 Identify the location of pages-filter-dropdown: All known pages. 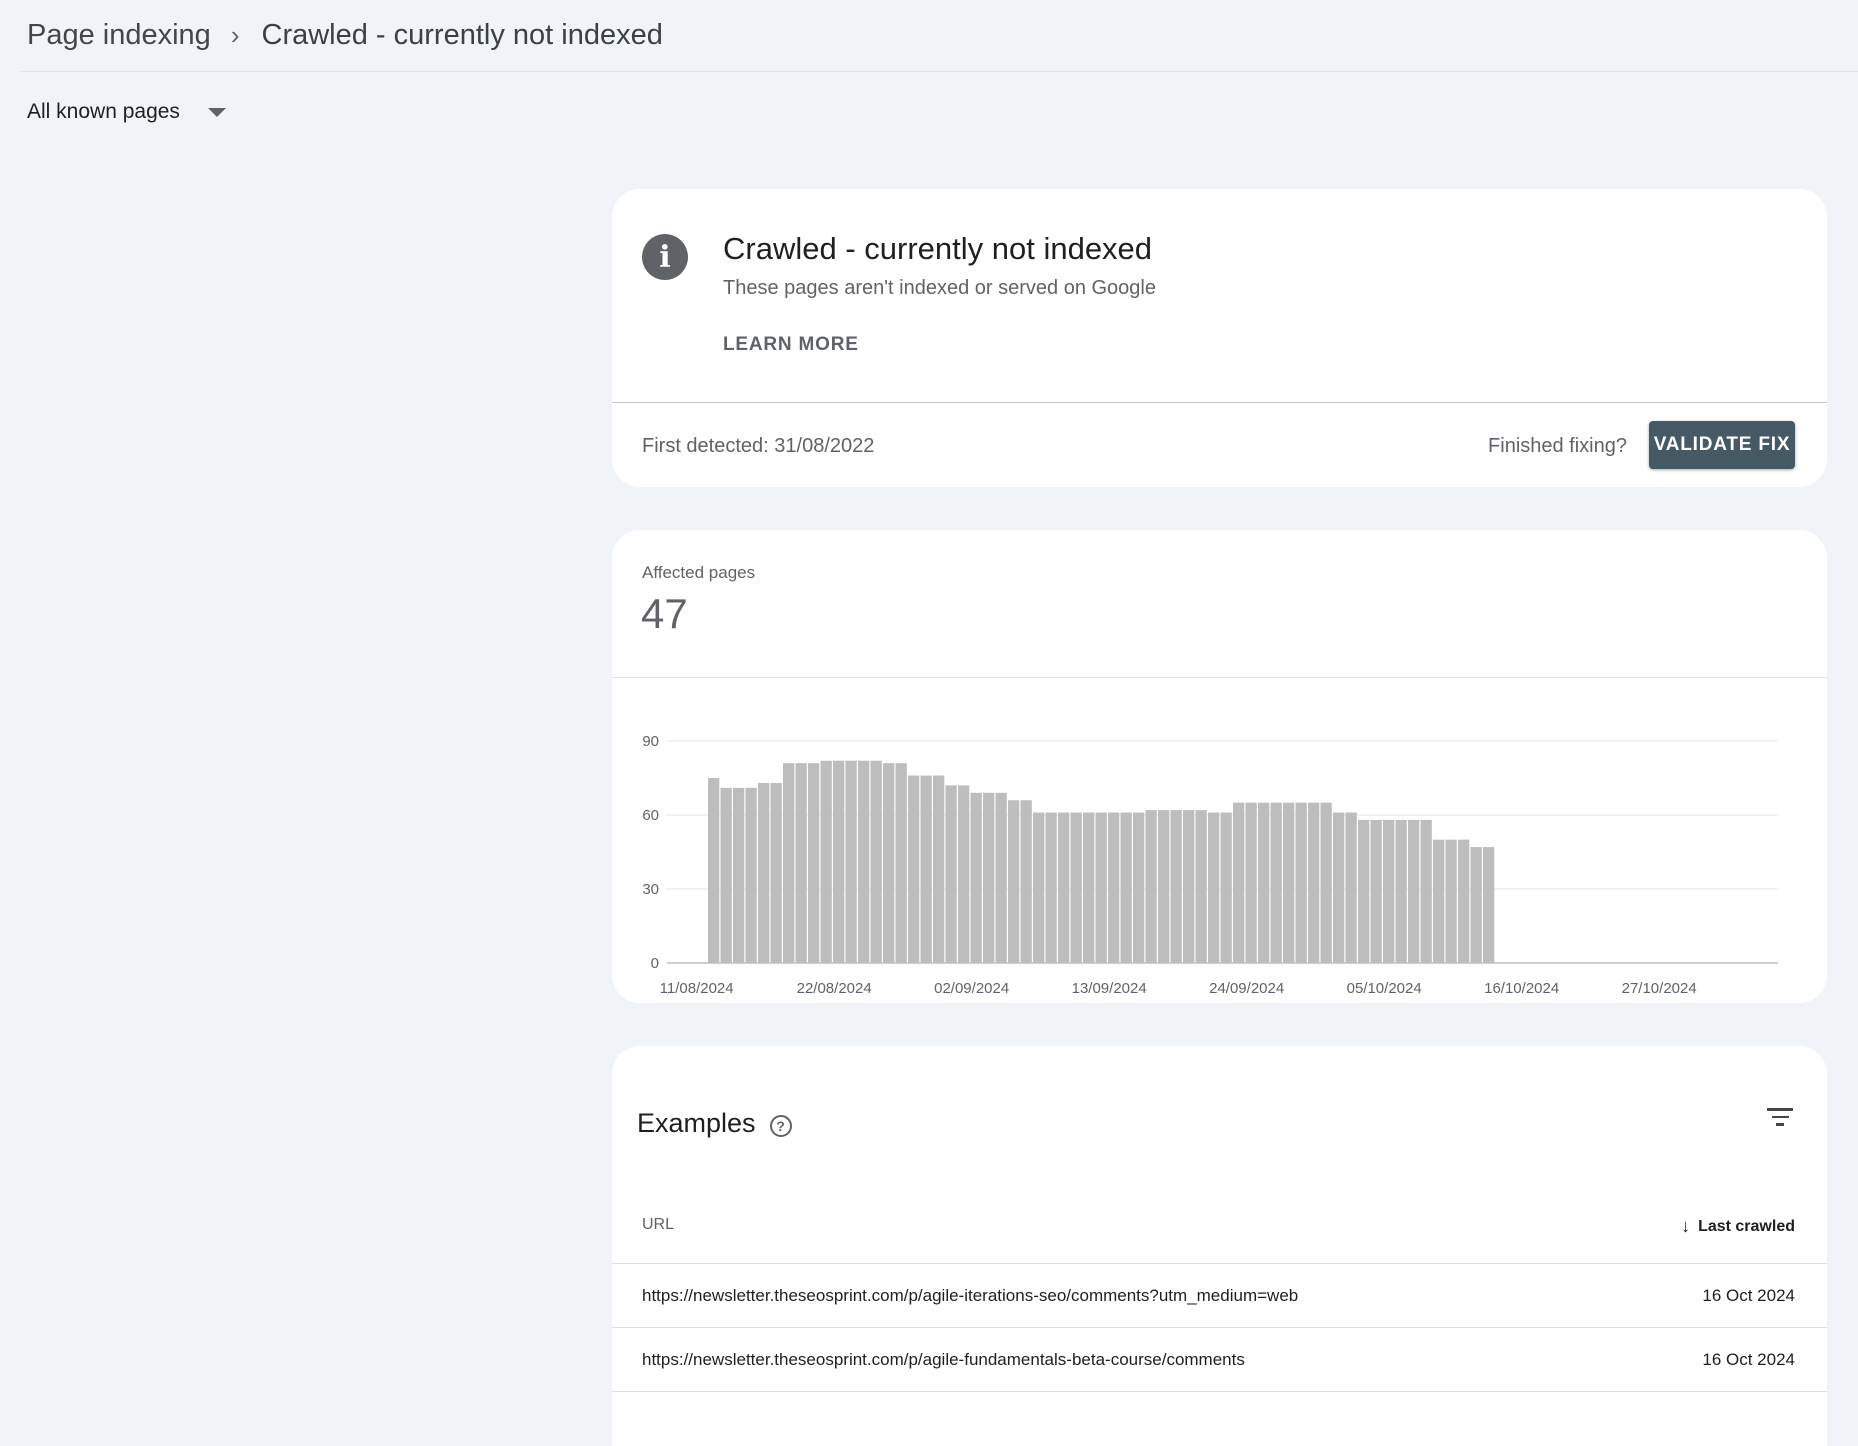
(126, 112).